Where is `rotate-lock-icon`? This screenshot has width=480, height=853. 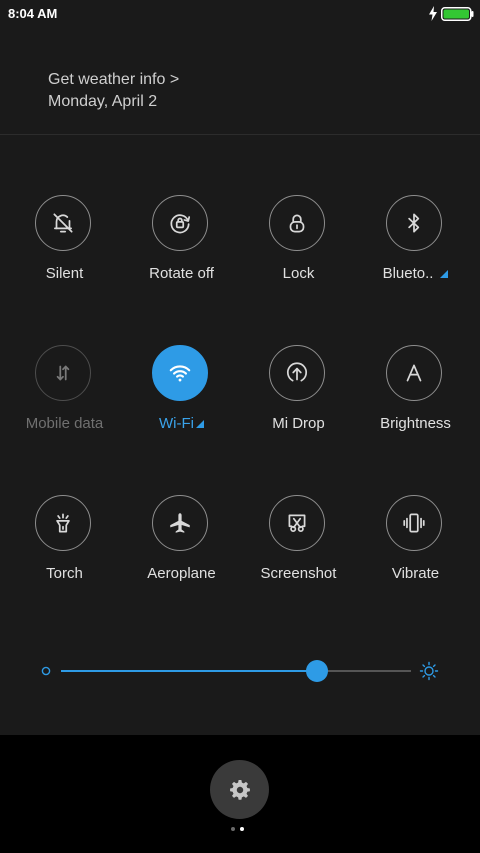
rotate-lock-icon is located at coordinates (180, 224).